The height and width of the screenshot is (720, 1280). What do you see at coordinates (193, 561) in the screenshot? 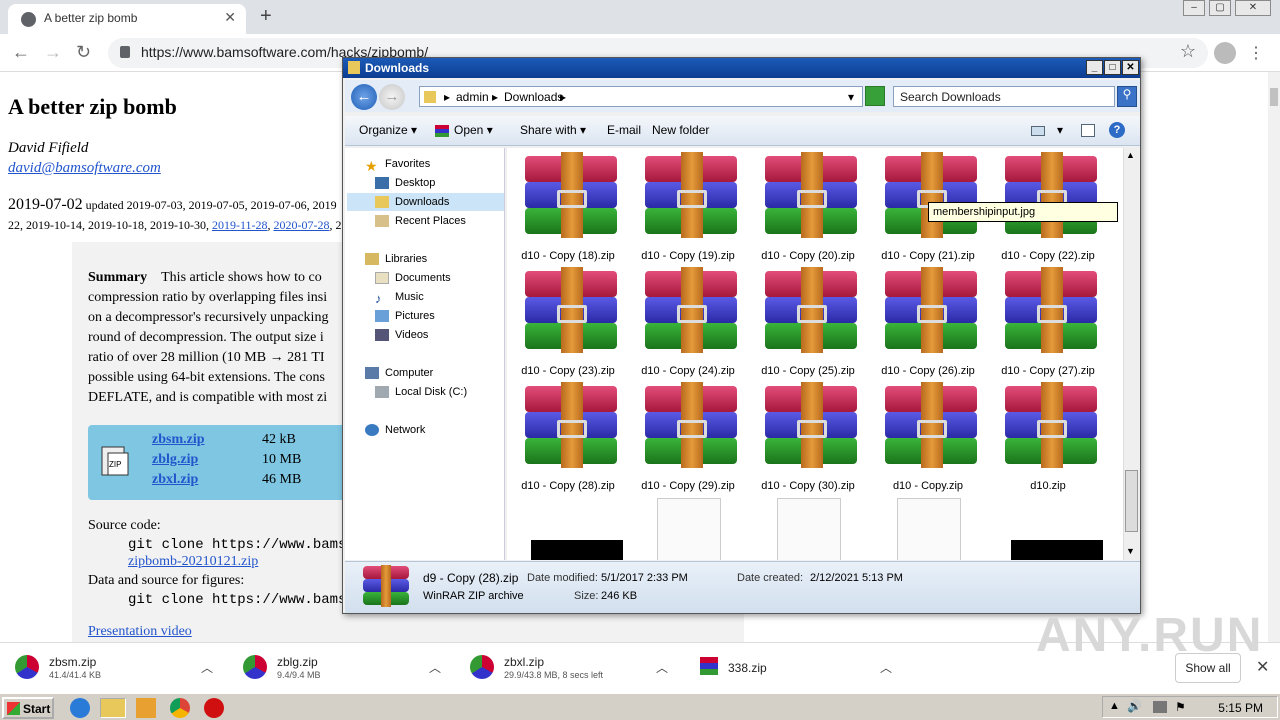
I see `zip-download-link: zipbomb-20210121.zip` at bounding box center [193, 561].